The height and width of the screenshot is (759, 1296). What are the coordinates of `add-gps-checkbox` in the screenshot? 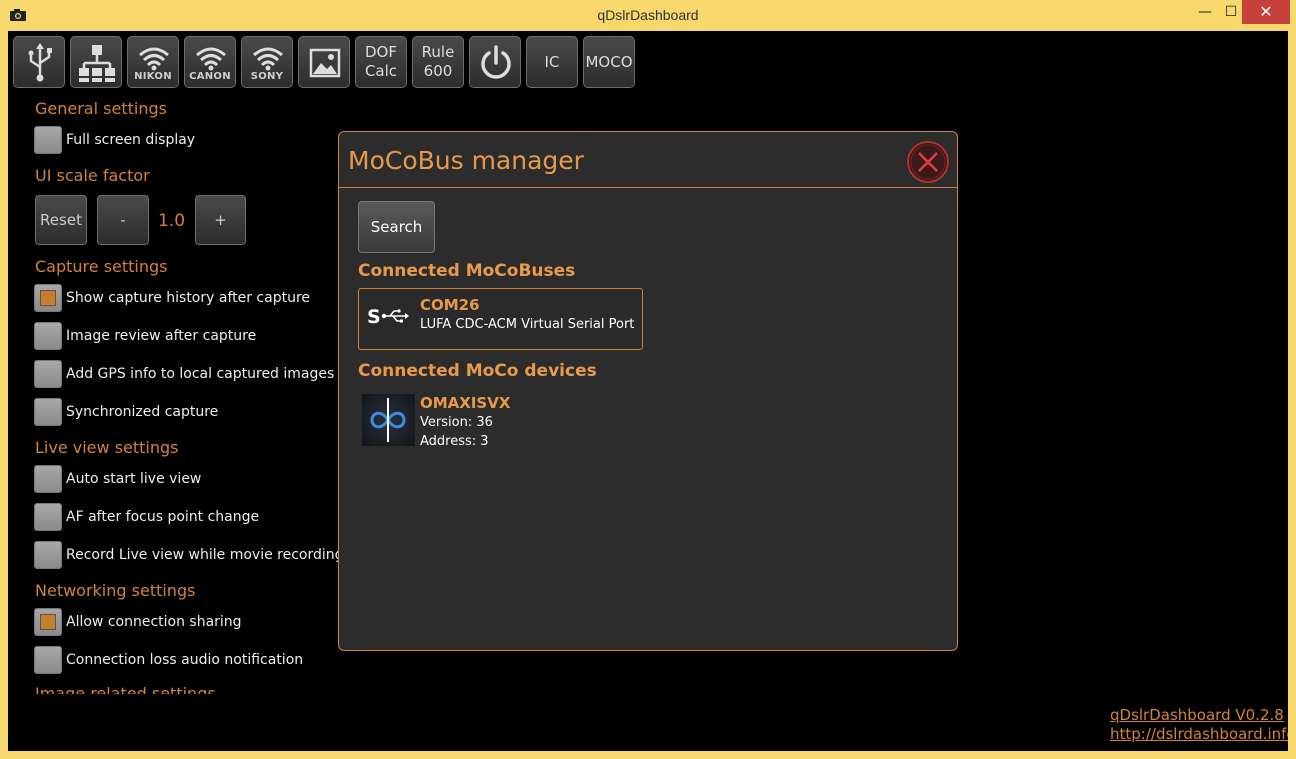 It's located at (48, 374).